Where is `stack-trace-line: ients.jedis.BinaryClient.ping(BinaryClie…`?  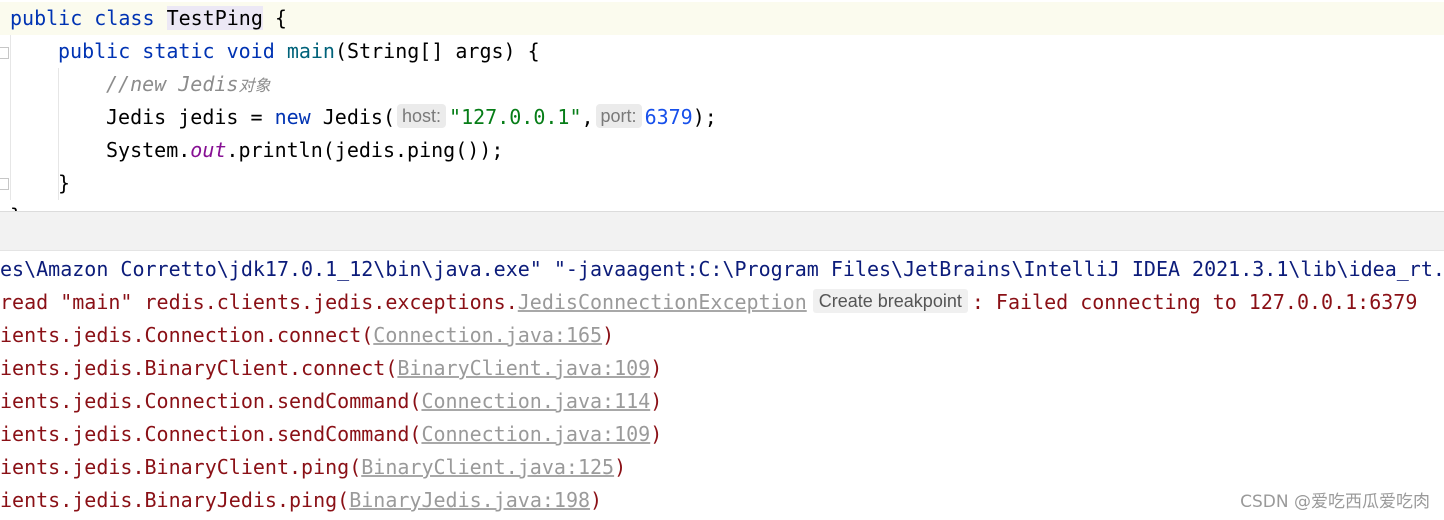 stack-trace-line: ients.jedis.BinaryClient.ping(BinaryClie… is located at coordinates (313, 467).